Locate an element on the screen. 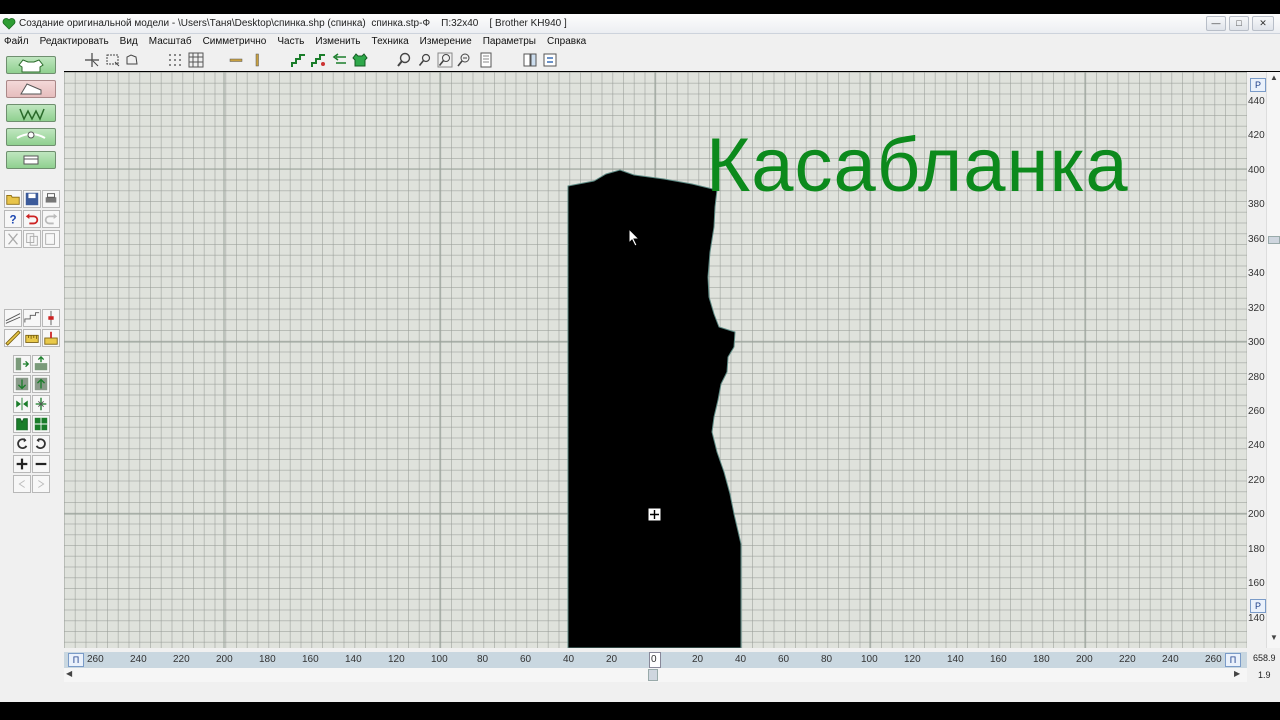 The width and height of the screenshot is (1280, 720). stairs-icon is located at coordinates (299, 60).